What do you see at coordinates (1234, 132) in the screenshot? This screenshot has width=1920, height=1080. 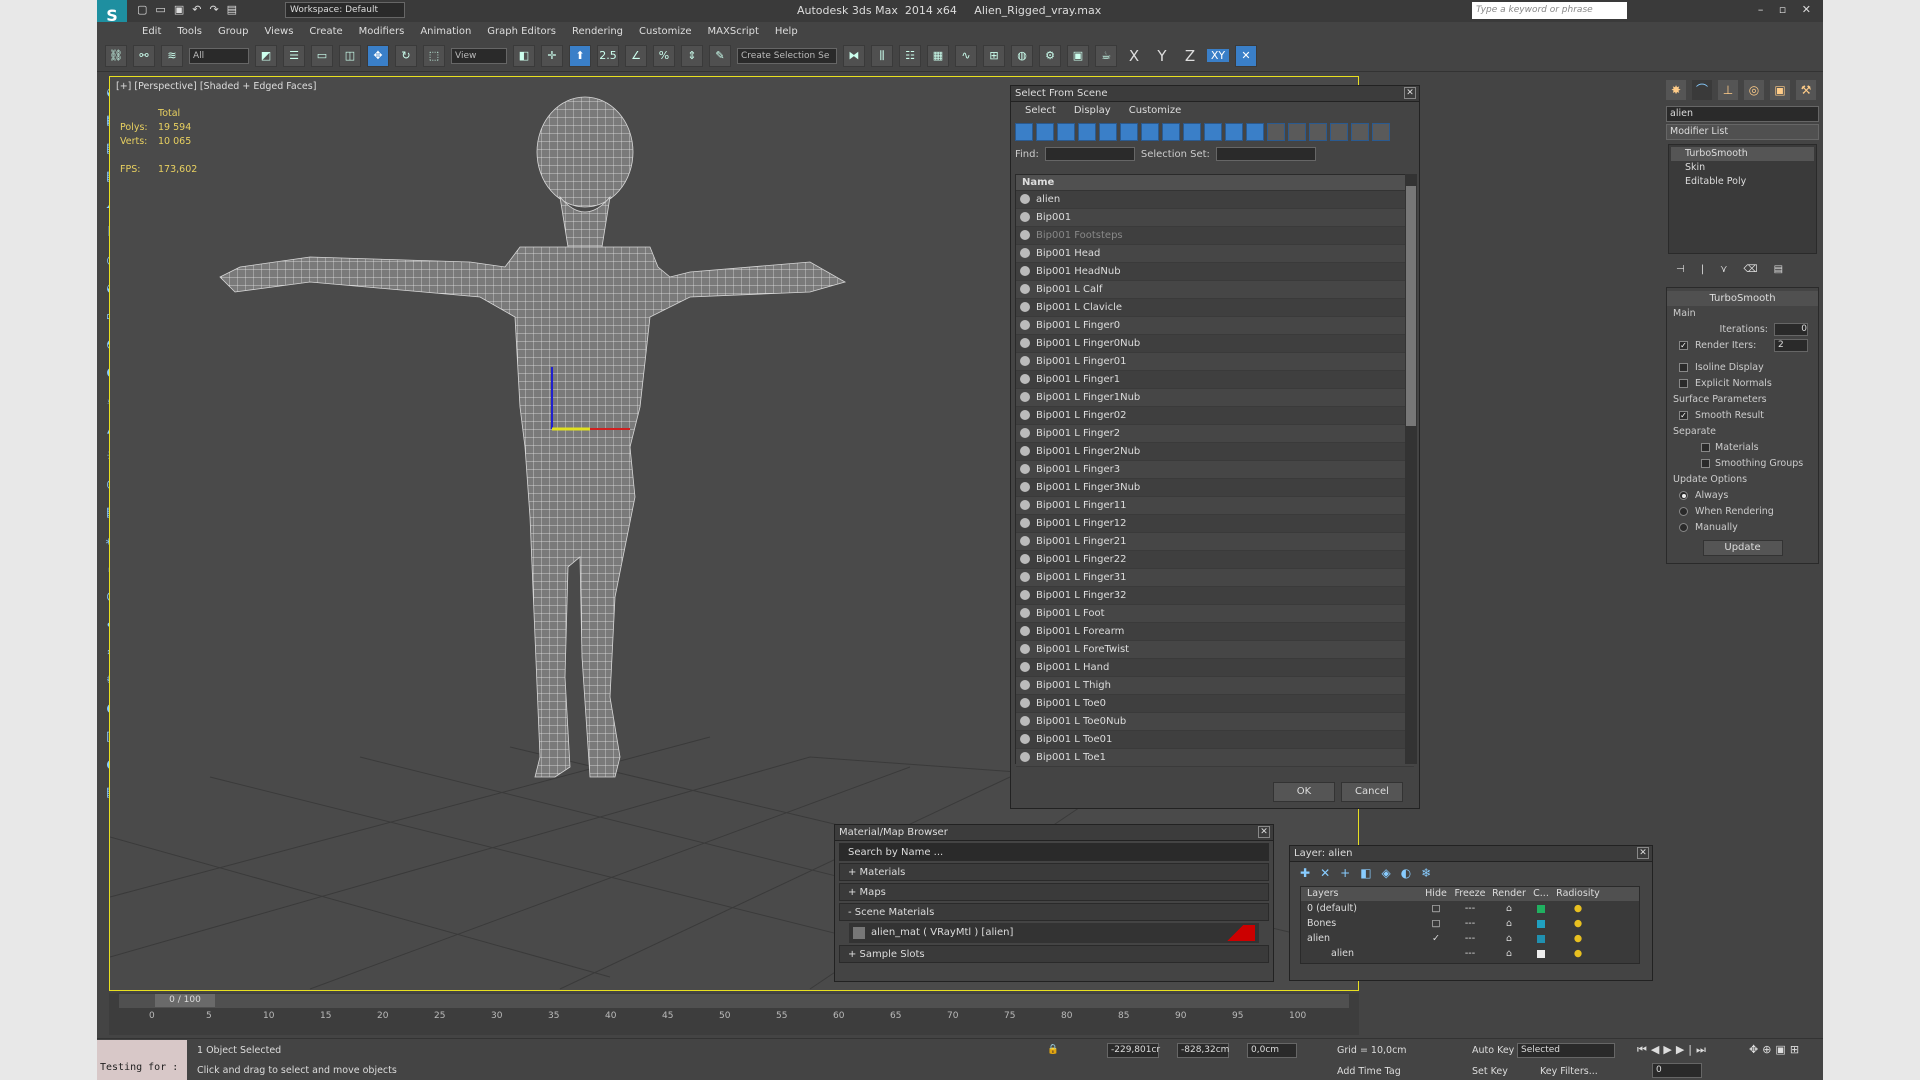 I see `filter-frozen-icon` at bounding box center [1234, 132].